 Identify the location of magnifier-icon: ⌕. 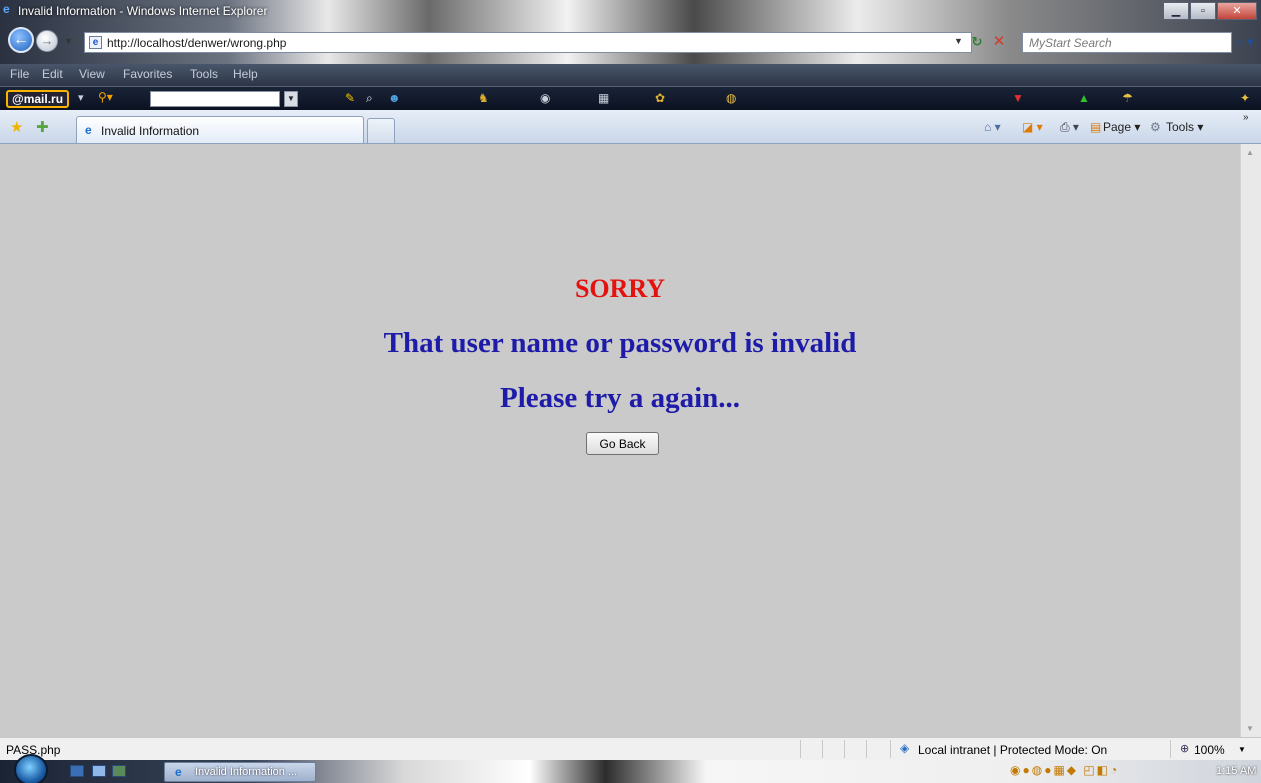
(369, 98).